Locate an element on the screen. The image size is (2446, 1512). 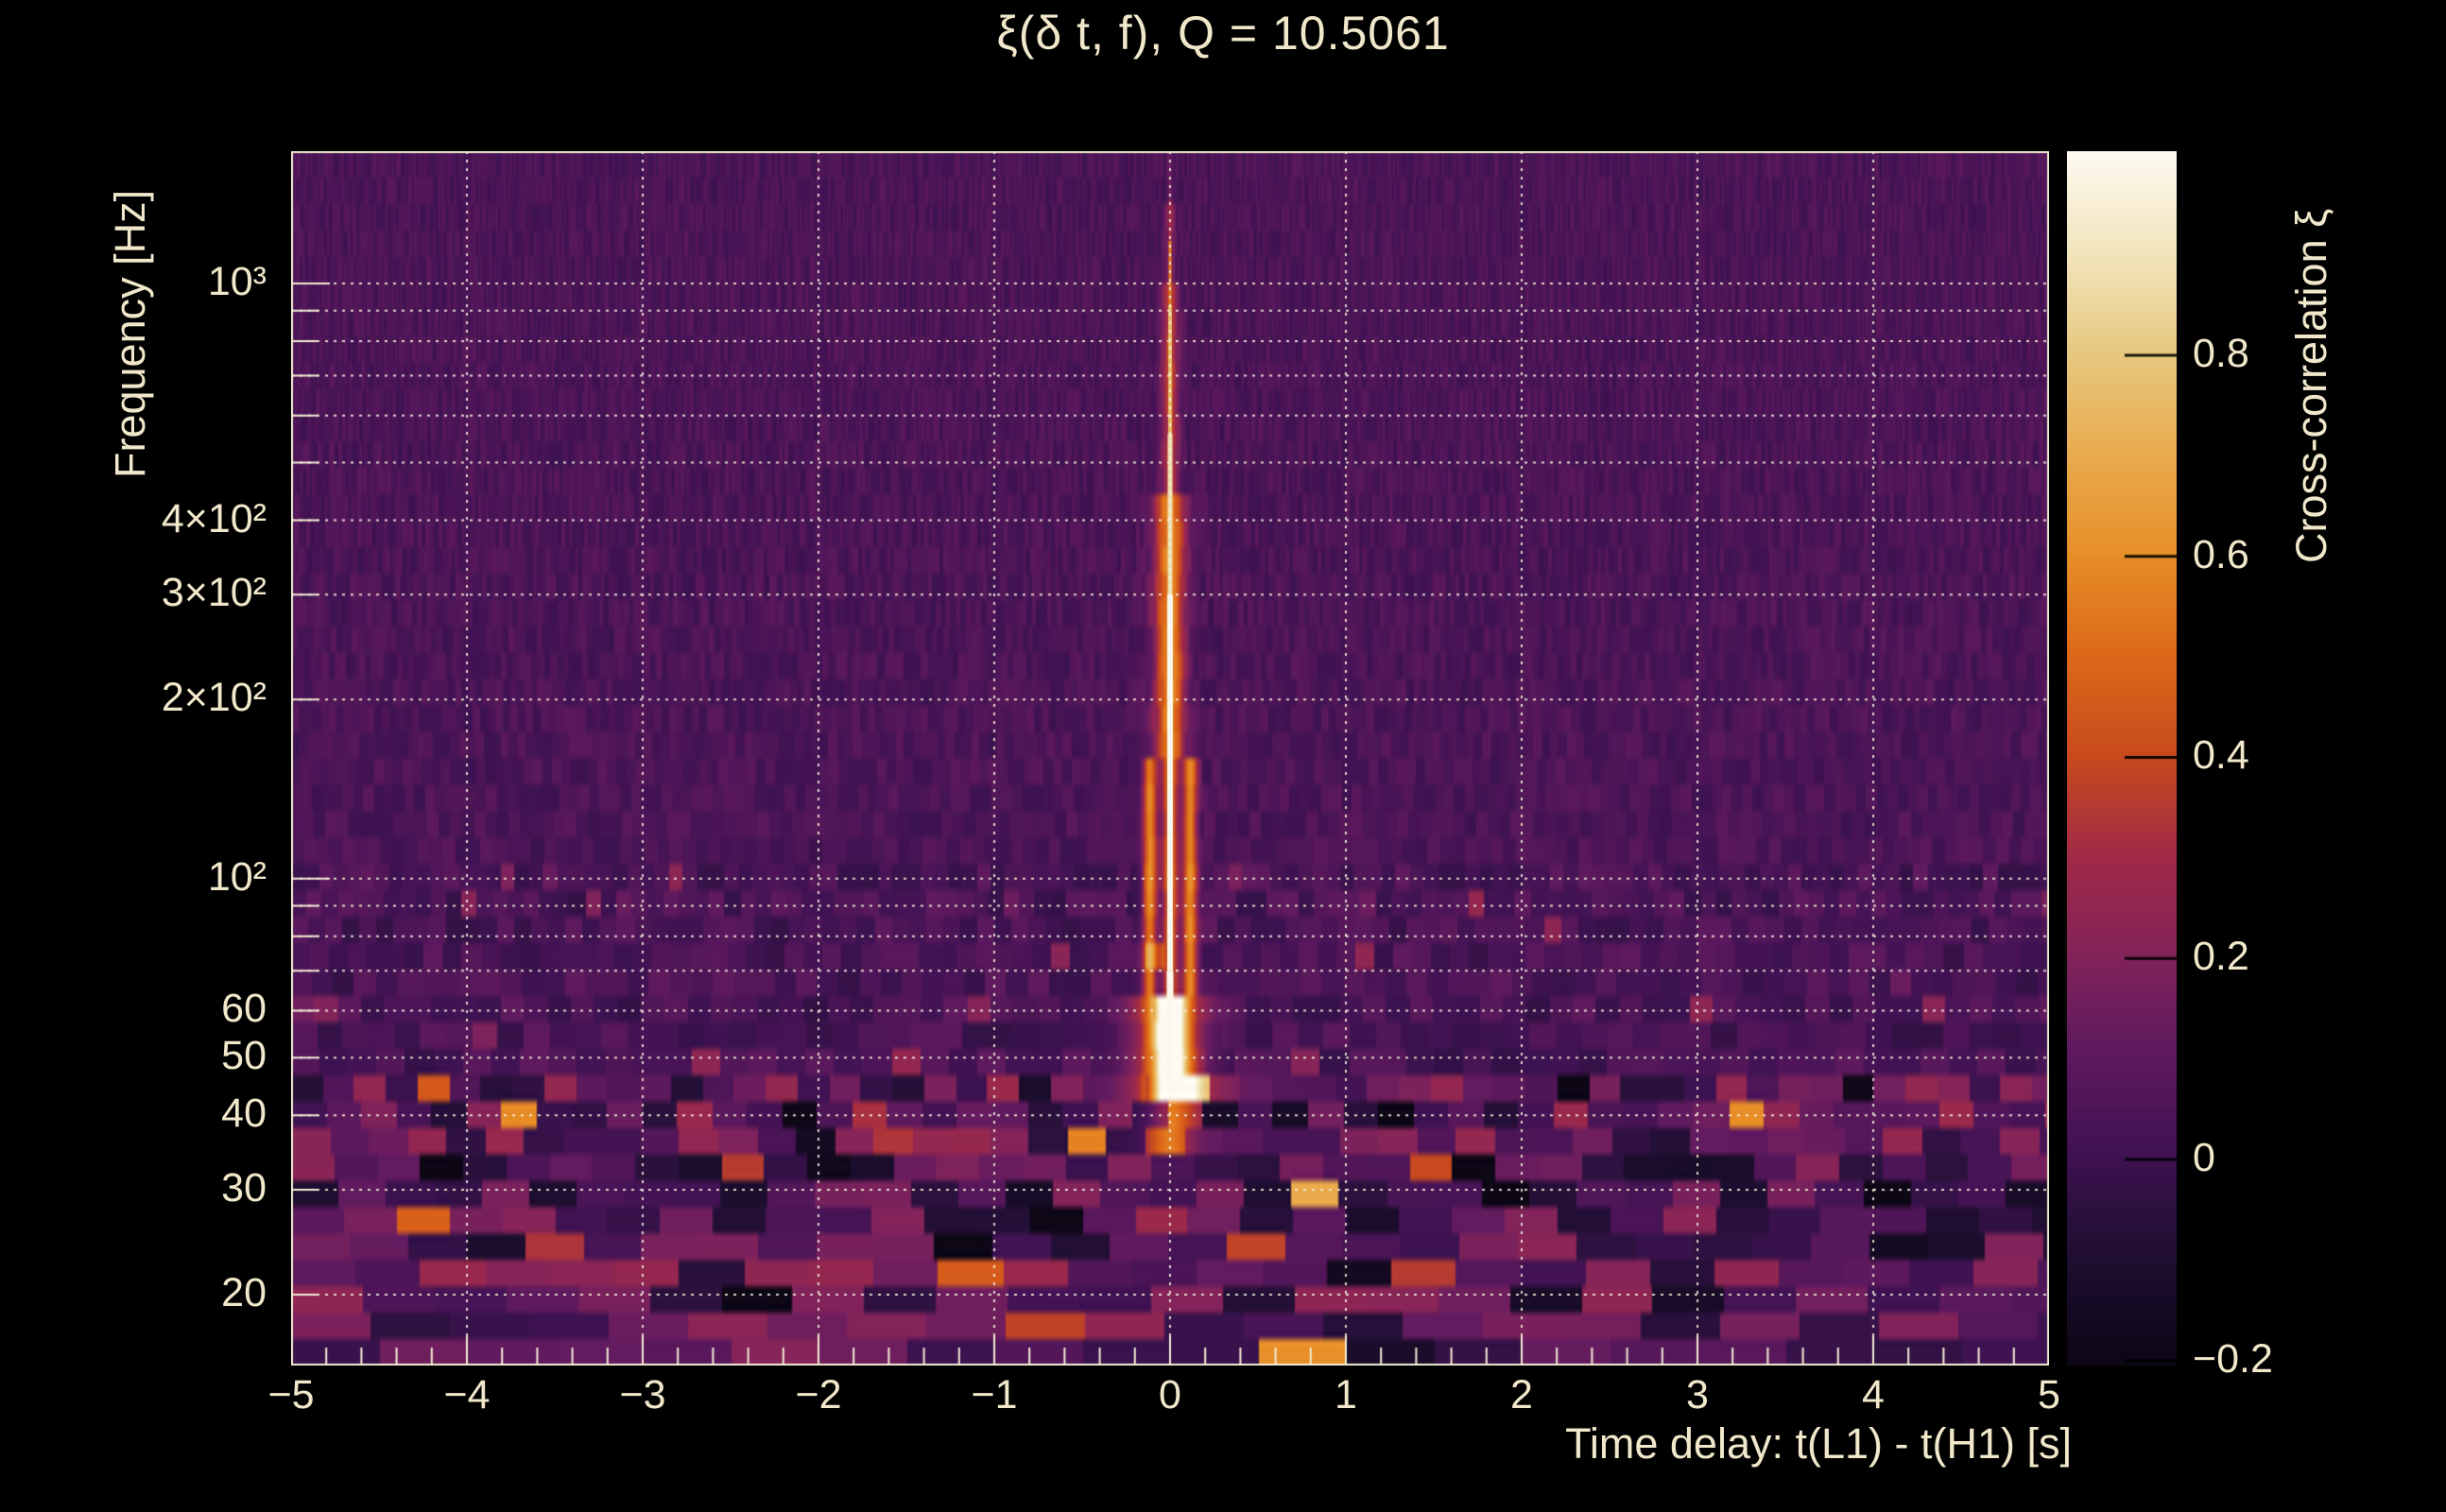
y-tick-label: 4×10² is located at coordinates (214, 518).